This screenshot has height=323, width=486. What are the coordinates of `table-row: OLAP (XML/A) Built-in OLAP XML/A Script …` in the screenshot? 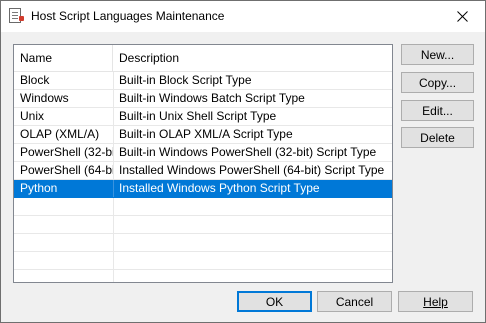 It's located at (203, 135).